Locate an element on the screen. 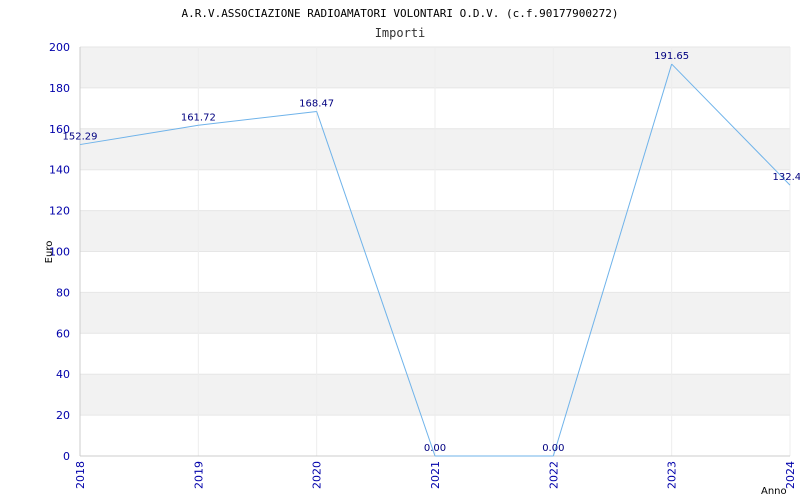 The height and width of the screenshot is (500, 800). y-tick-label: 140 is located at coordinates (59, 170).